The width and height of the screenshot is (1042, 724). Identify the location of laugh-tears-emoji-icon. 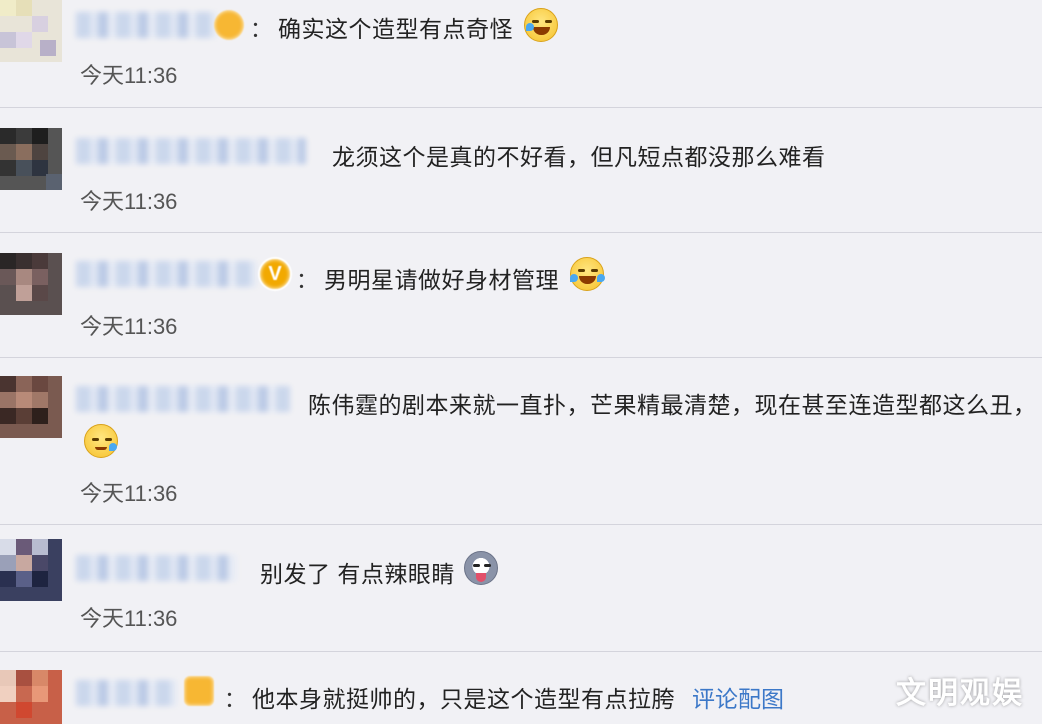
(587, 274).